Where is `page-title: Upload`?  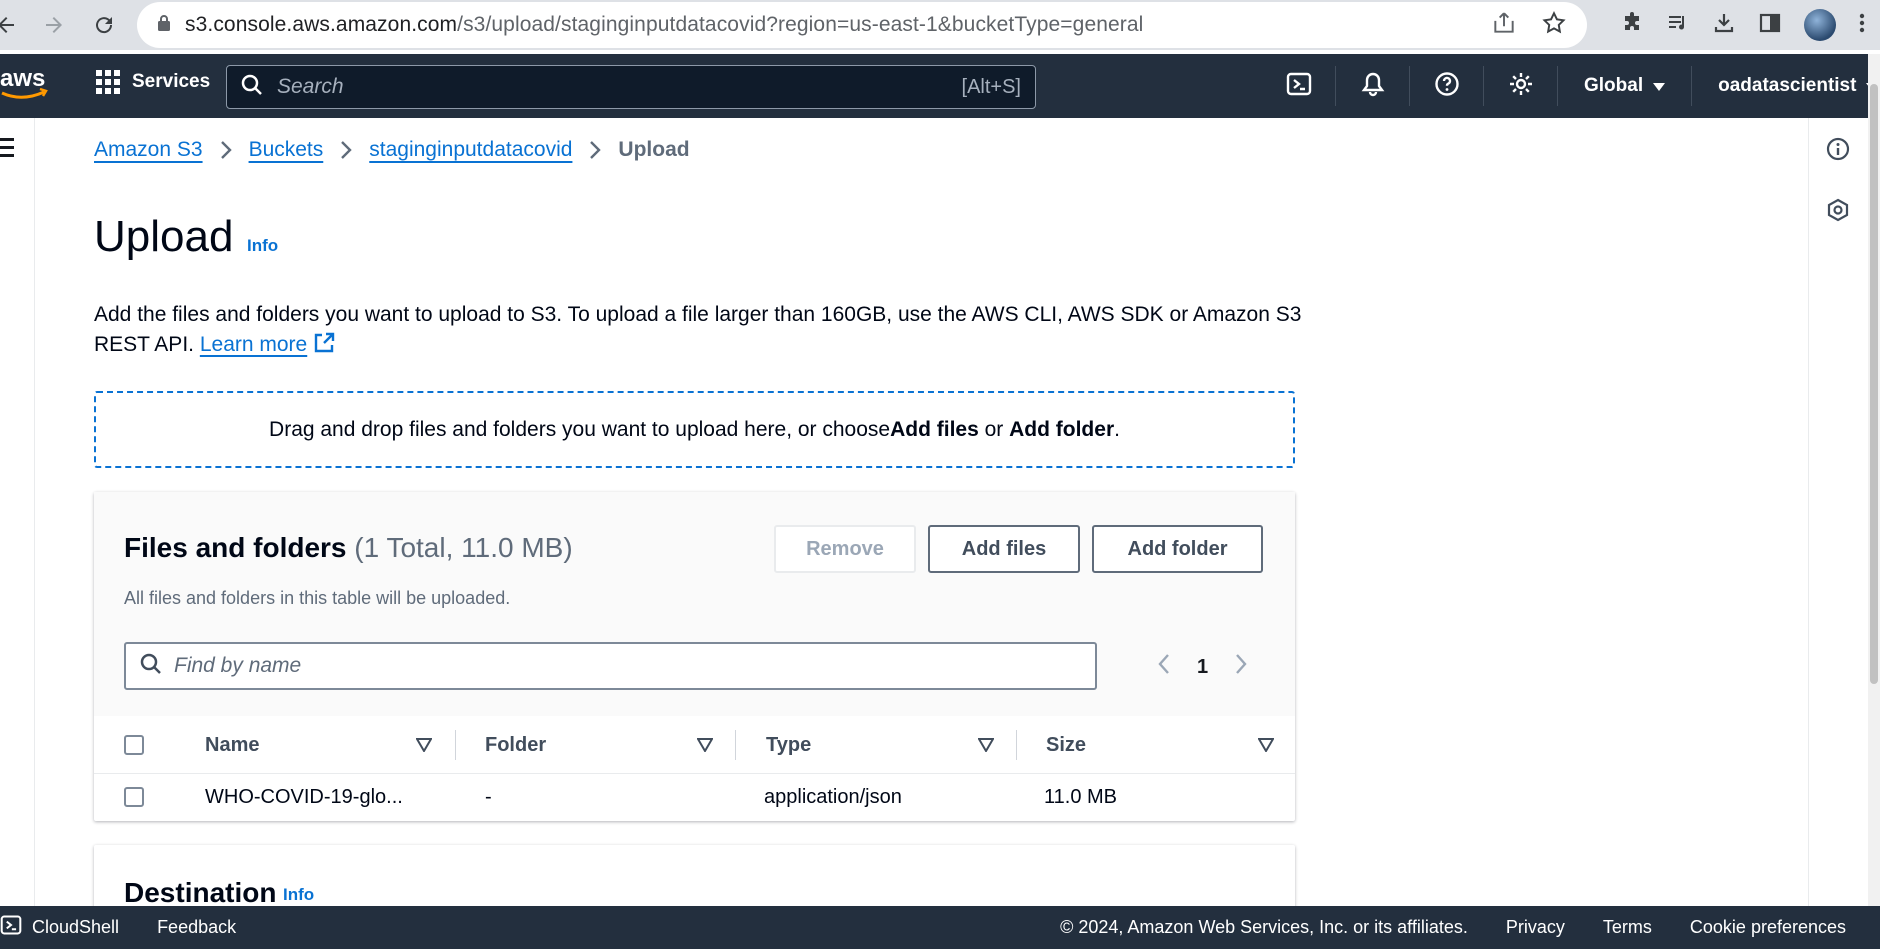 page-title: Upload is located at coordinates (164, 236).